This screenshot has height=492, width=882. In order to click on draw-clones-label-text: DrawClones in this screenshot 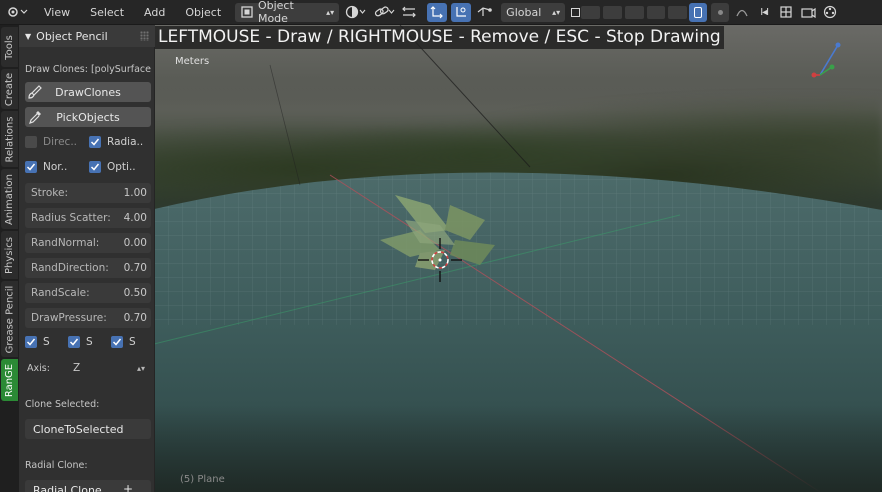, I will do `click(88, 92)`.